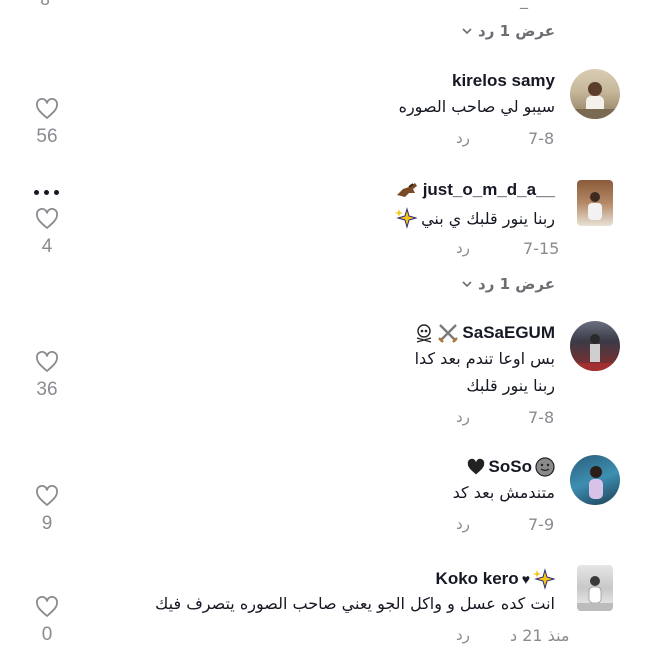 The image size is (655, 658). I want to click on horse-emoji-icon, so click(406, 190).